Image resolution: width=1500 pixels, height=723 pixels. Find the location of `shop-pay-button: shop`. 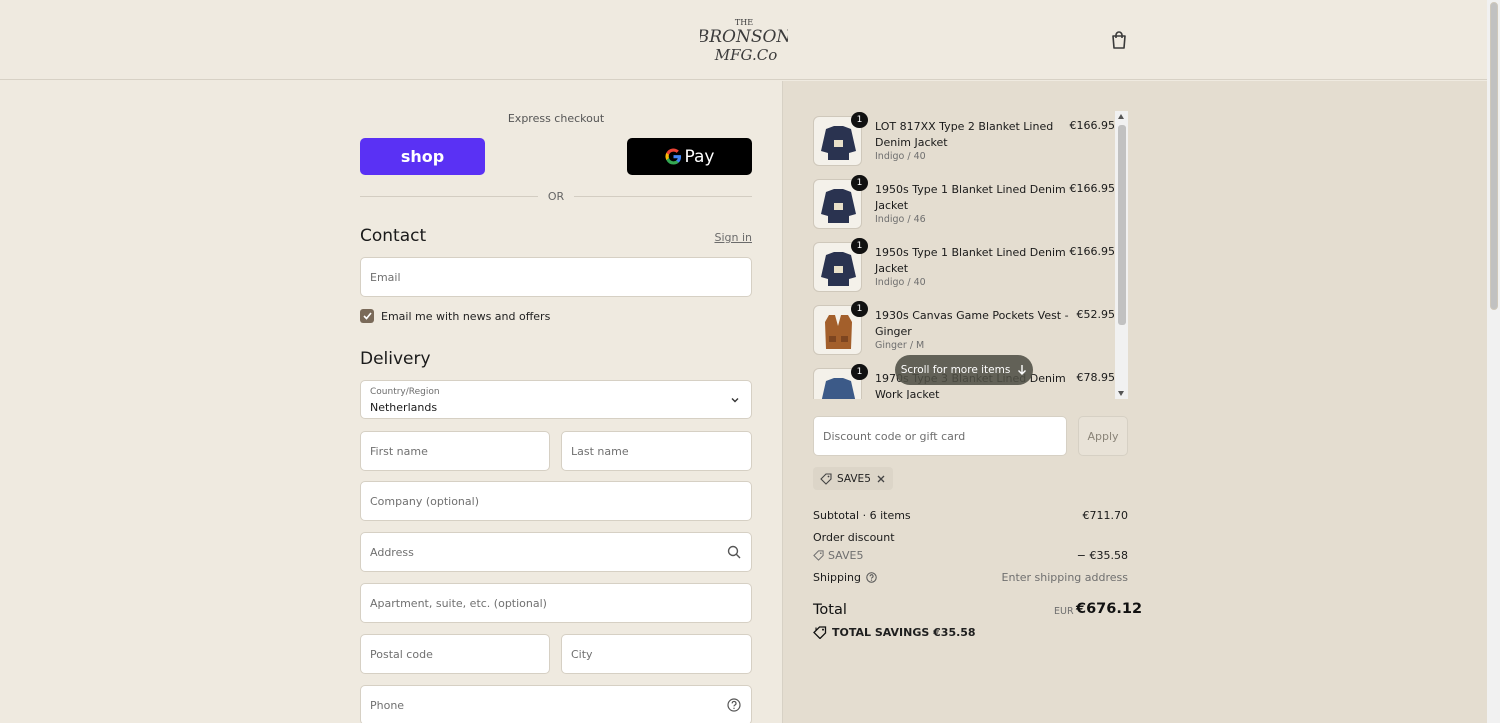

shop-pay-button: shop is located at coordinates (422, 156).